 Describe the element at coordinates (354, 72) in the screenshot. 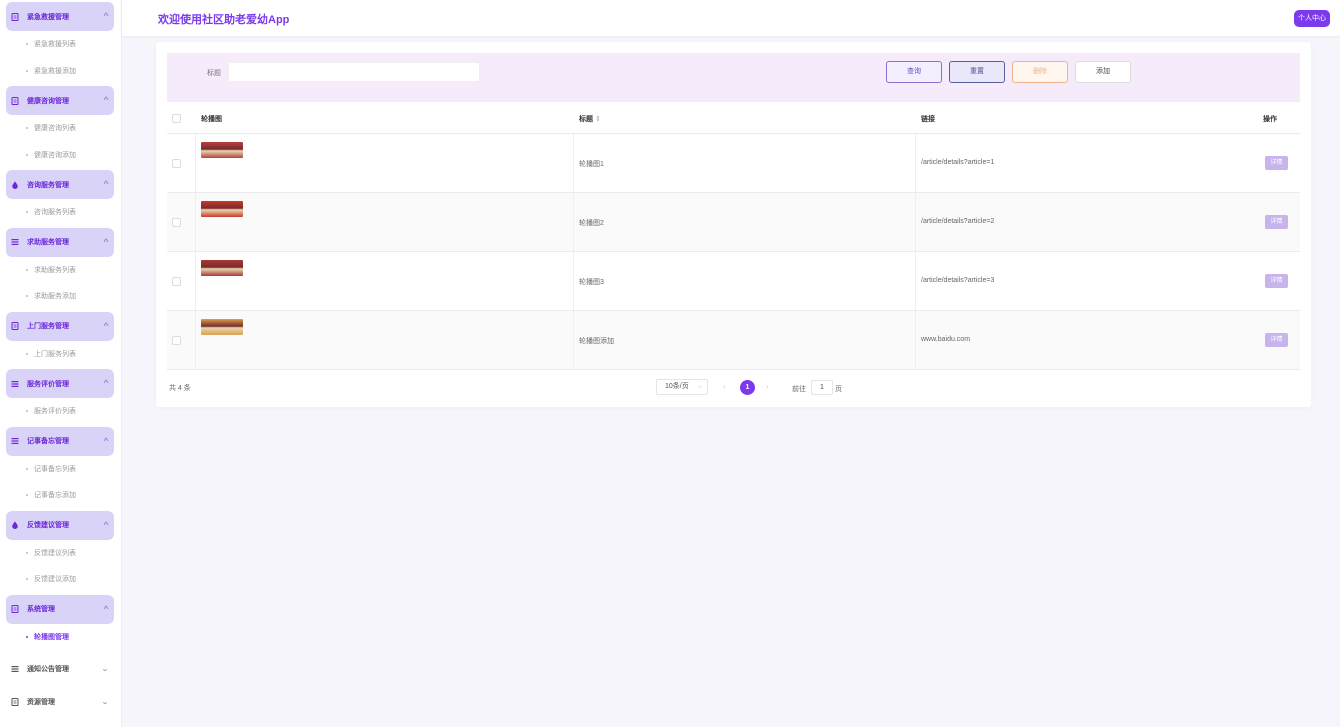

I see `title-search-input` at that location.